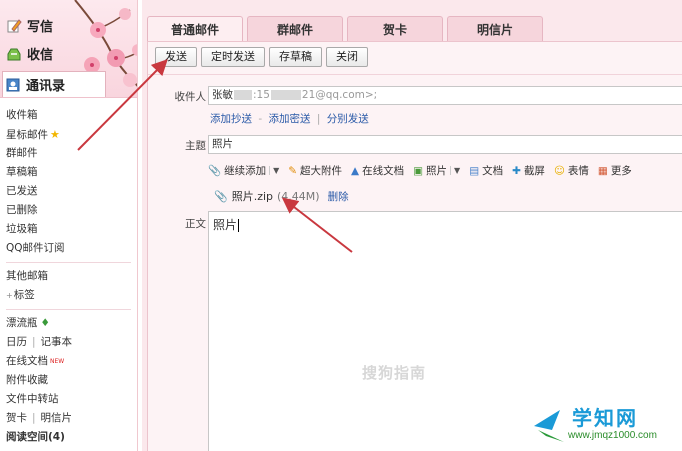  Describe the element at coordinates (195, 146) in the screenshot. I see `subject-label: 主题` at that location.